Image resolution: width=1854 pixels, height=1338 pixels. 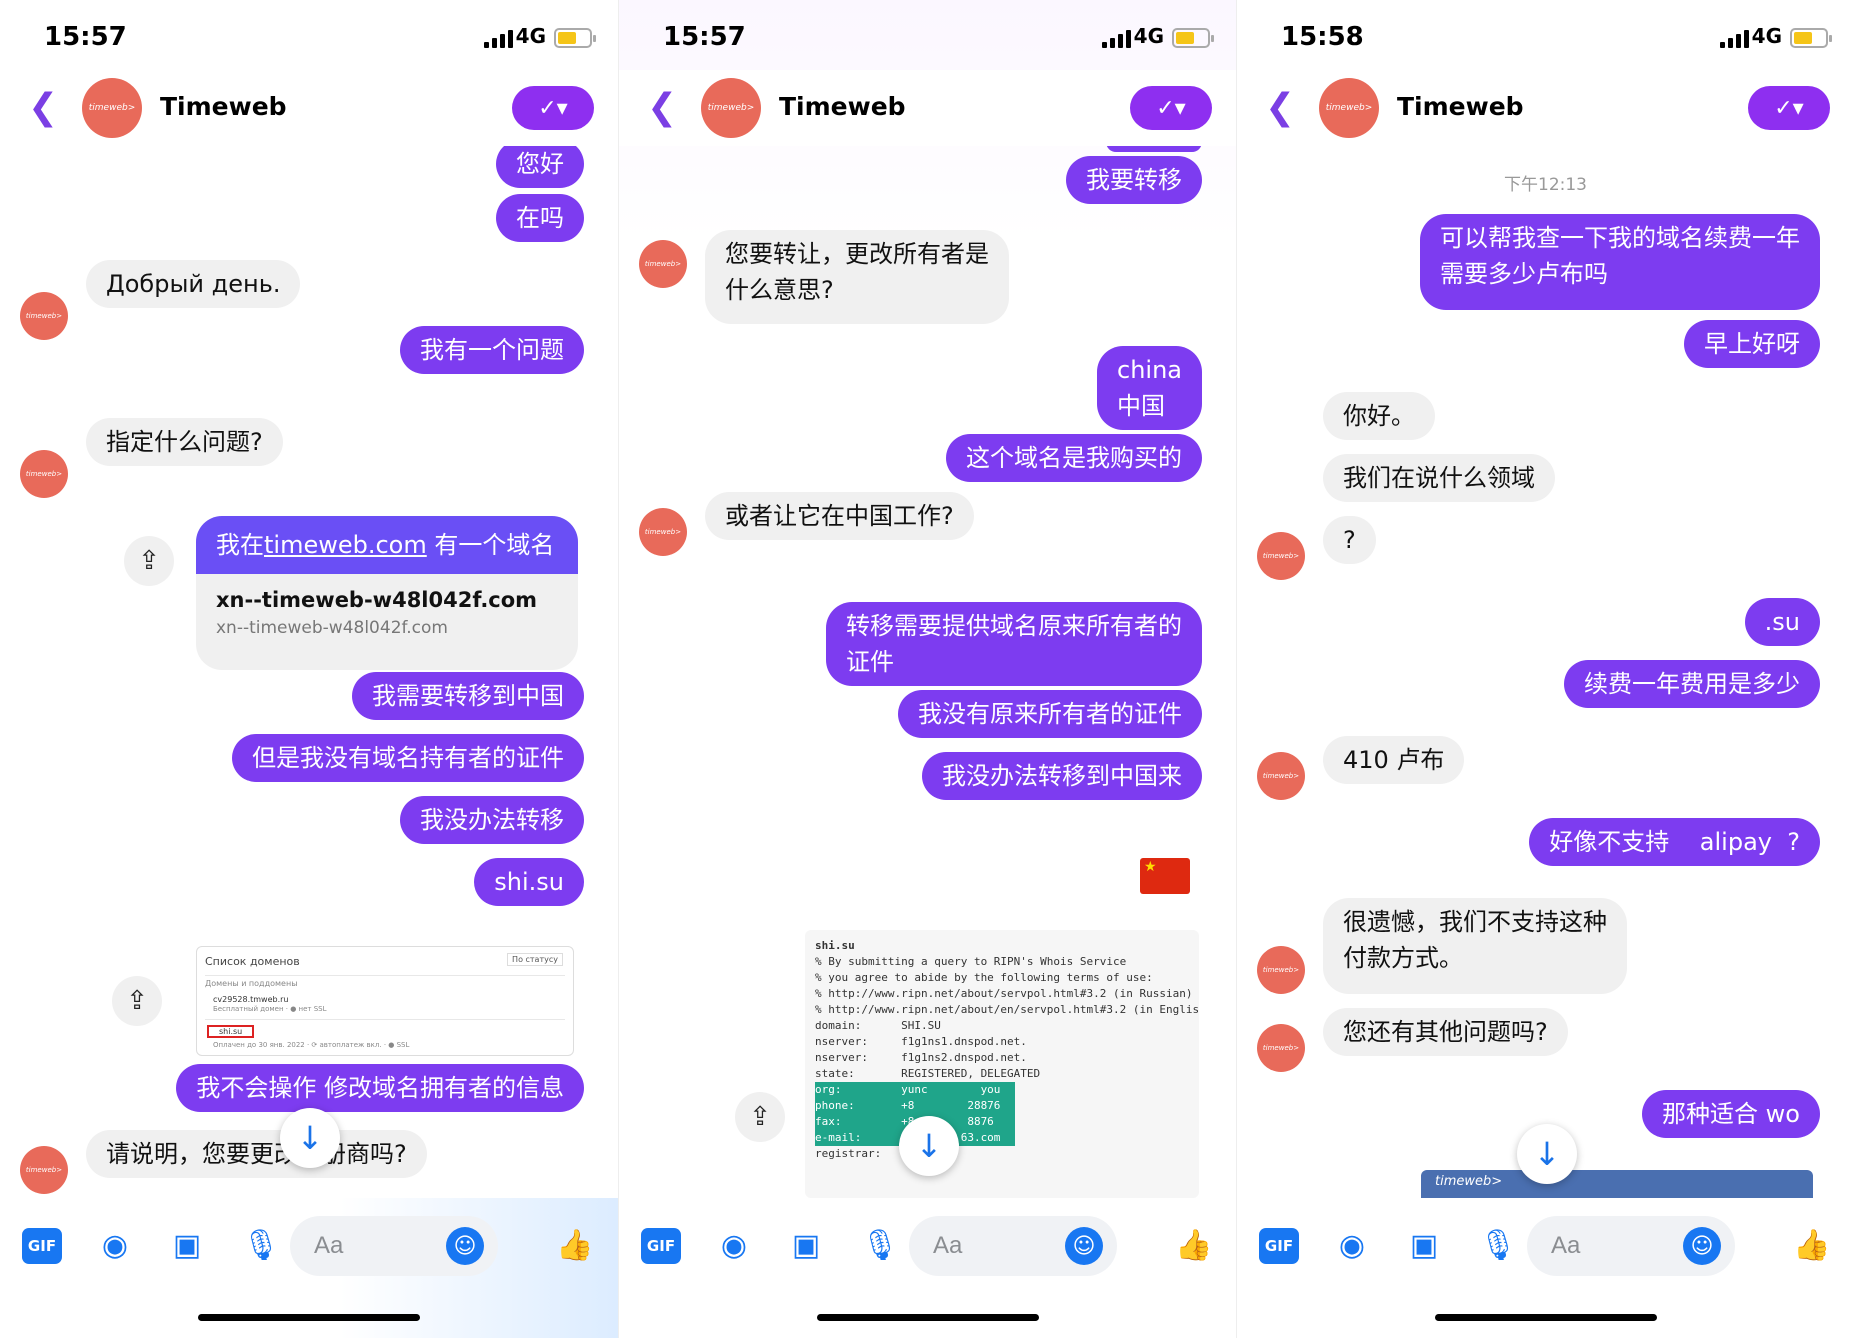 What do you see at coordinates (1620, 262) in the screenshot?
I see `message-outgoing-multiline: 可以帮我查一下我的域名续费一年 需要多少卢布吗` at bounding box center [1620, 262].